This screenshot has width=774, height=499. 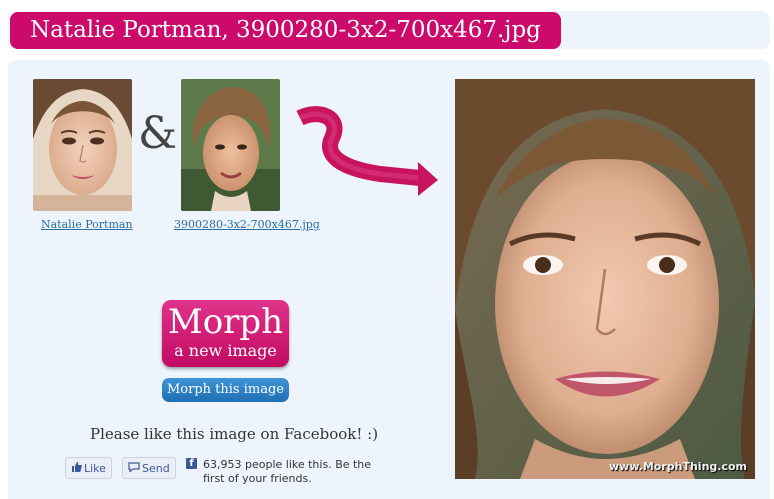 I want to click on morph-new-image-button: Morph a new image, so click(x=225, y=333).